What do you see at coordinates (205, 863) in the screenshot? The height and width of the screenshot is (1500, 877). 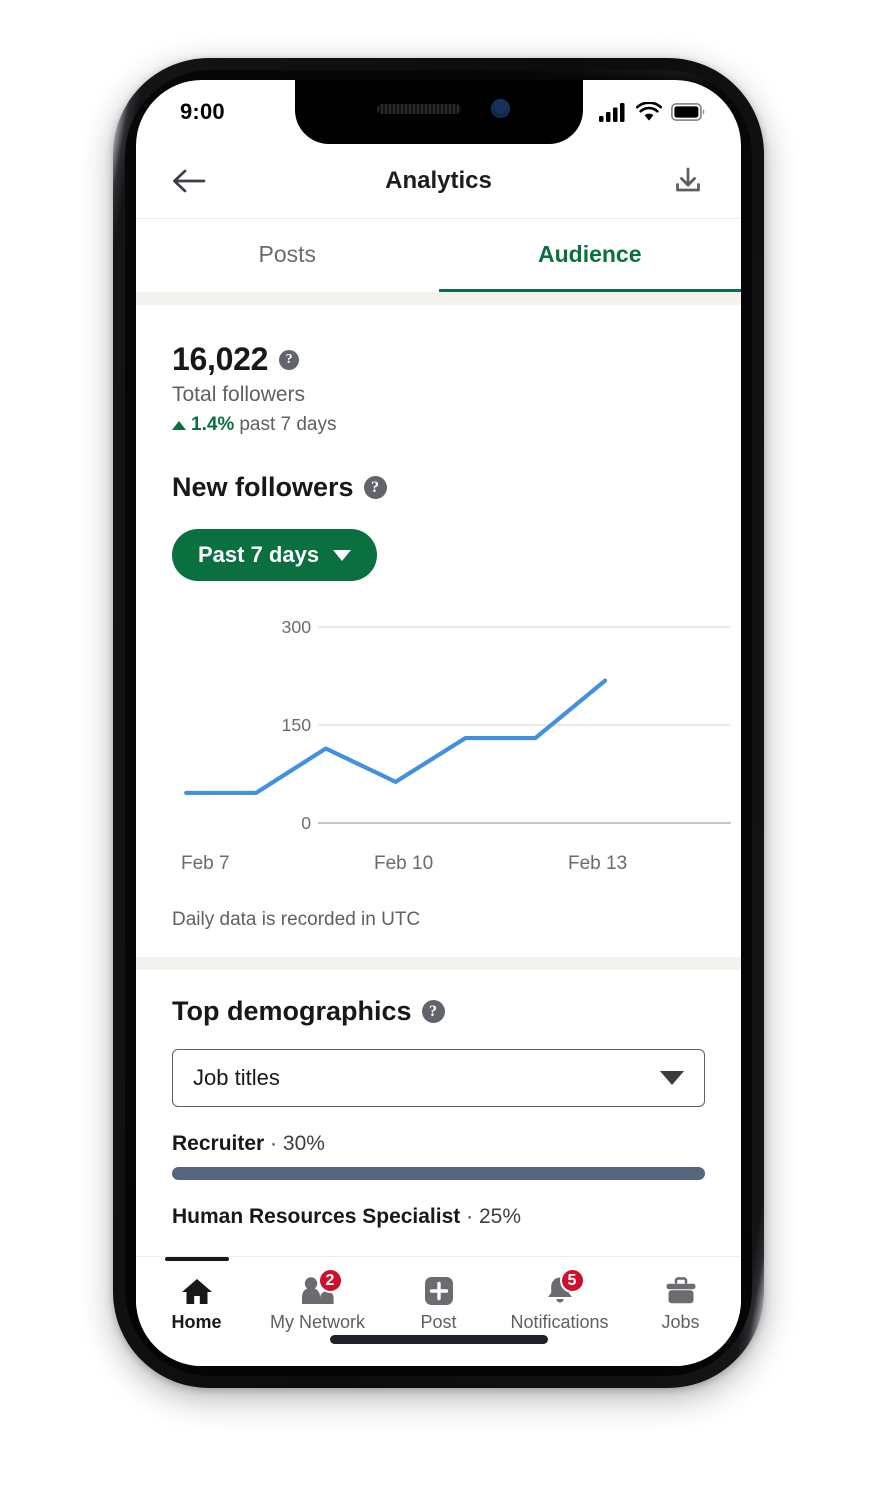 I see `xtick-0: Feb 7` at bounding box center [205, 863].